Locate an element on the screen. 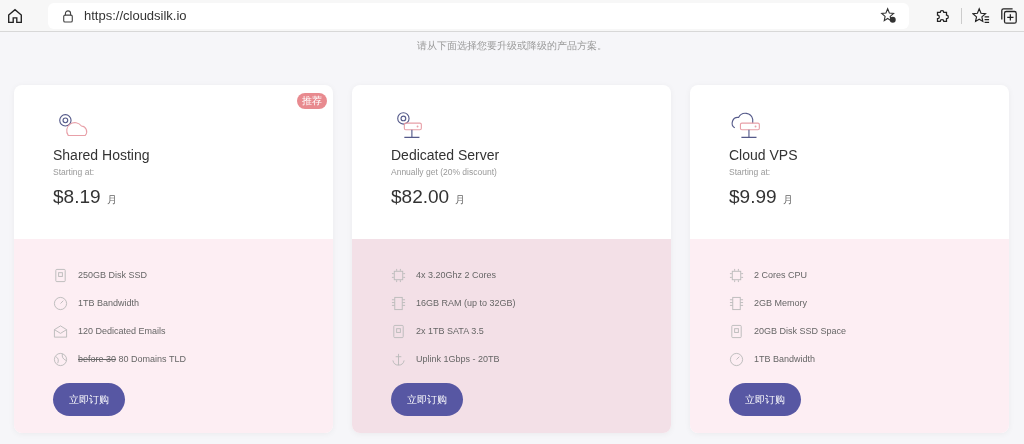 This screenshot has height=444, width=1024. address-field: https://cloudsilk.io is located at coordinates (478, 15).